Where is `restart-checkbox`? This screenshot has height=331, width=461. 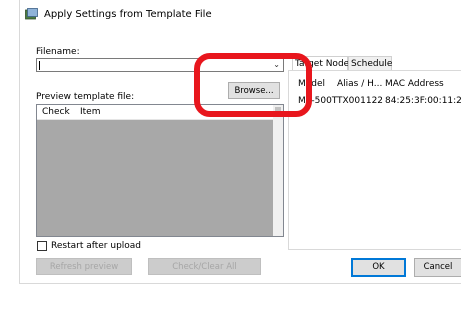 restart-checkbox is located at coordinates (42, 246).